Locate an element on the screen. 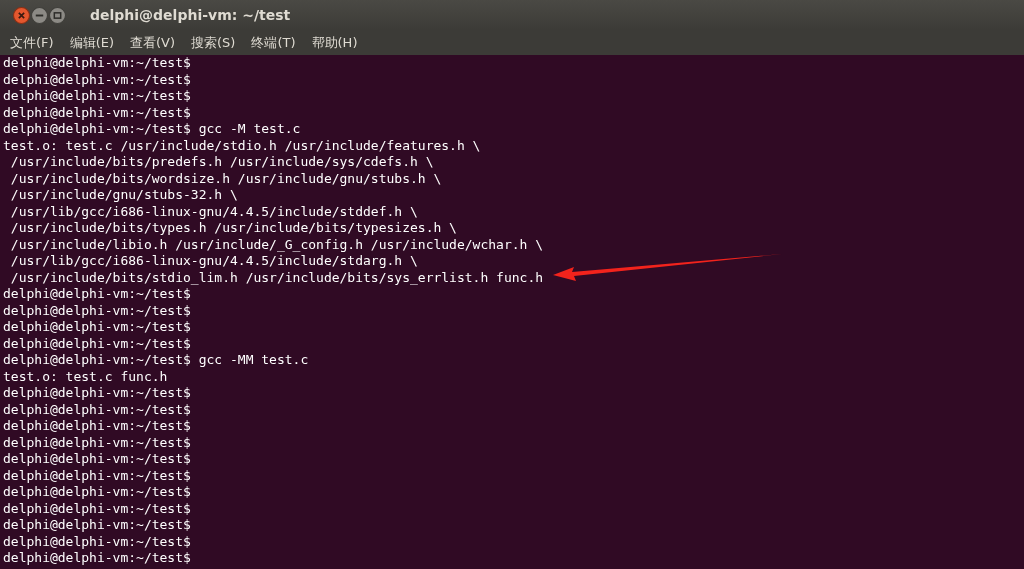 Image resolution: width=1024 pixels, height=569 pixels. window-title: delphi@delphi-vm: ~/test is located at coordinates (190, 15).